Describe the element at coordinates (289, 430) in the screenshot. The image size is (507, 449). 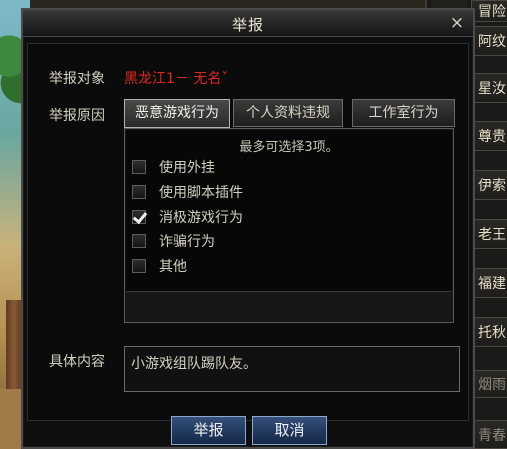
I see `cancel-button: 取消` at that location.